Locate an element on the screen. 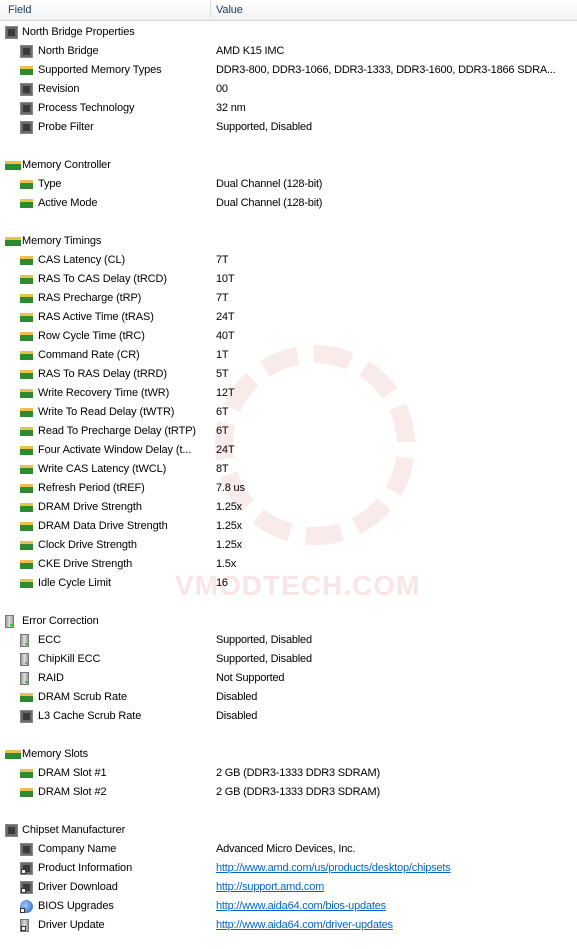 This screenshot has height=949, width=577. list-item: RAS To CAS Delay (tRCD) 10T is located at coordinates (288, 279).